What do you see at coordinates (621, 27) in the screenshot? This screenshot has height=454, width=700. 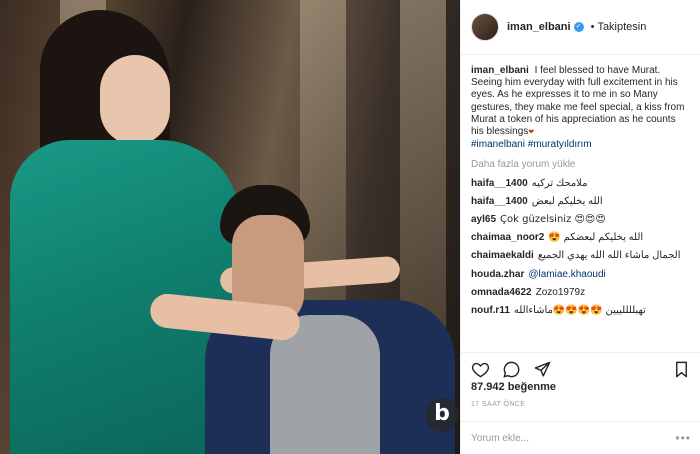 I see `follow-status: Takiptesin` at bounding box center [621, 27].